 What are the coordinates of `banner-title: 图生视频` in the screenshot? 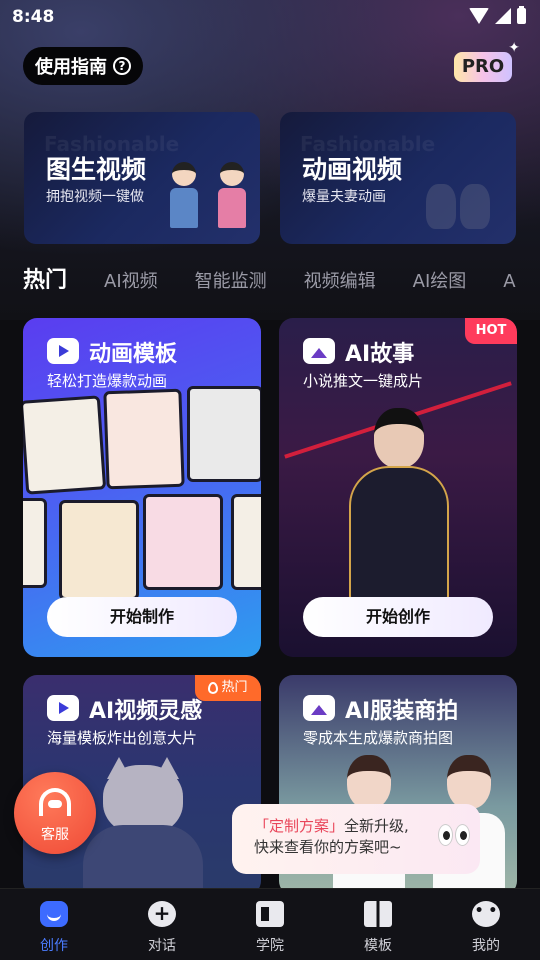 It's located at (96, 169).